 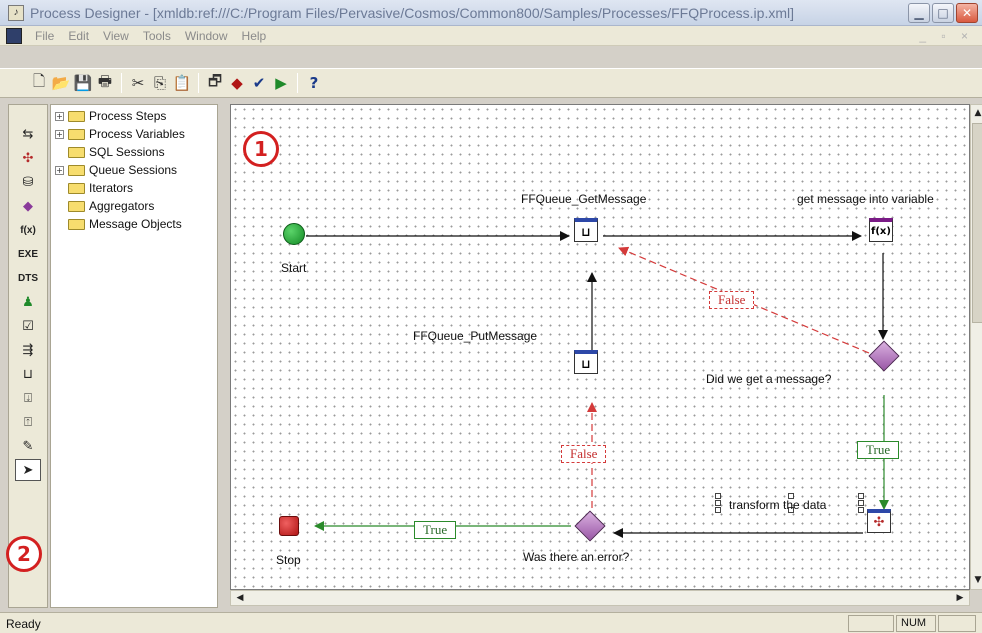 What do you see at coordinates (39, 83) in the screenshot?
I see `new-icon: 🗋` at bounding box center [39, 83].